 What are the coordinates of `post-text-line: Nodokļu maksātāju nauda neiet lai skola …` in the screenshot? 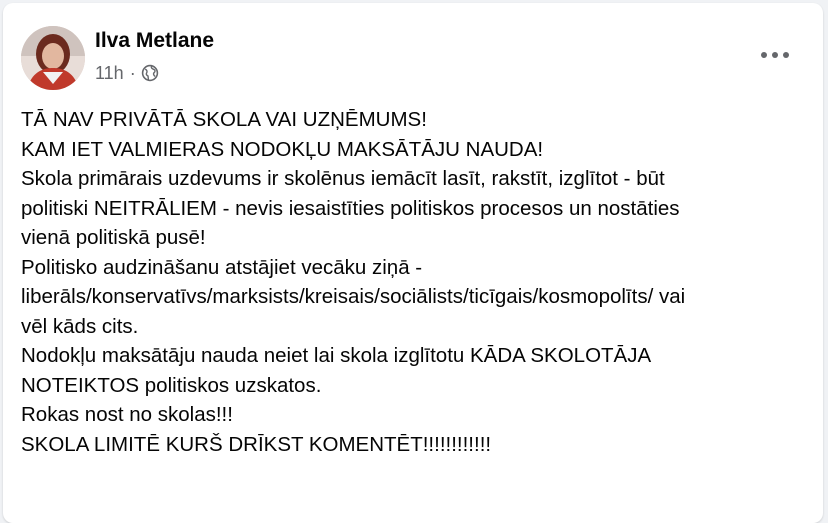 It's located at (336, 355).